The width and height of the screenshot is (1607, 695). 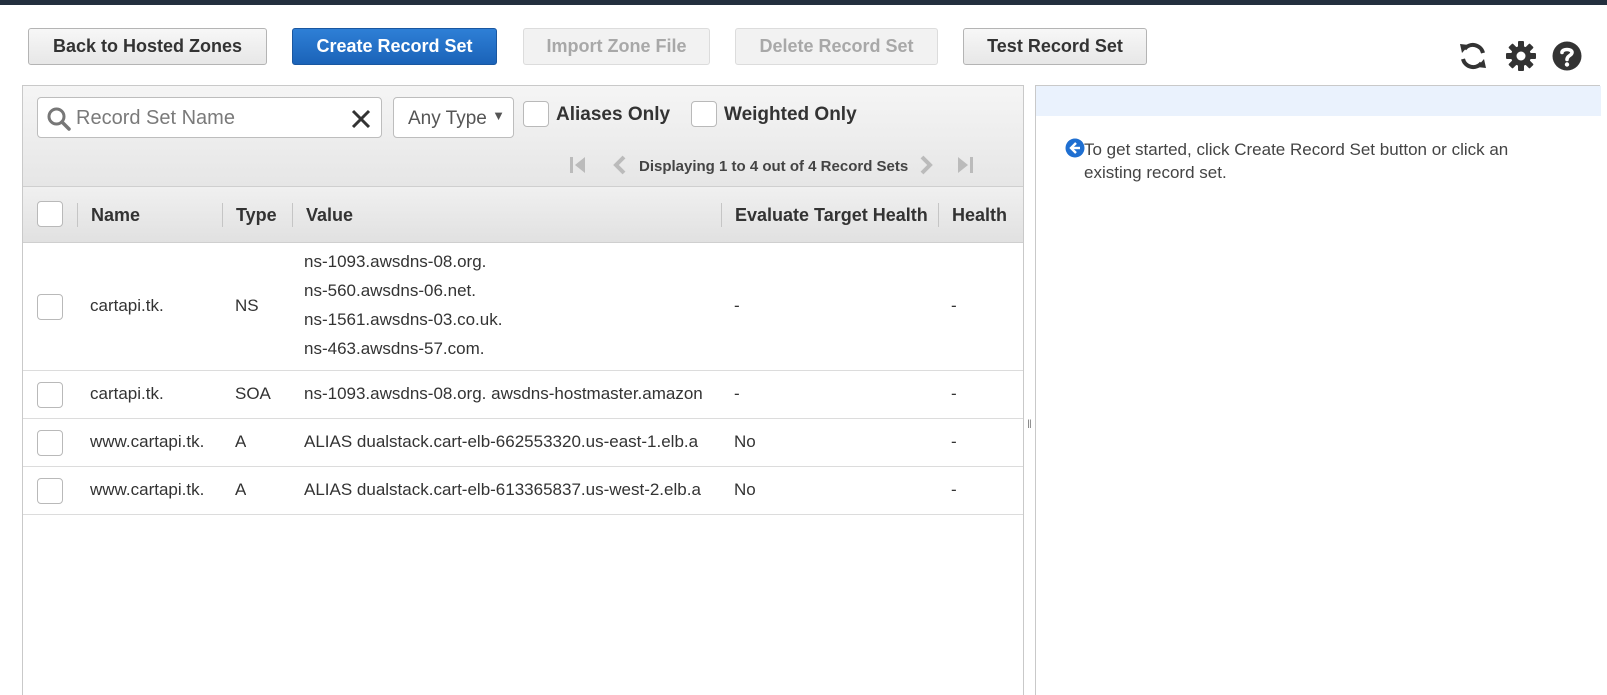 I want to click on next-page-icon, so click(x=926, y=165).